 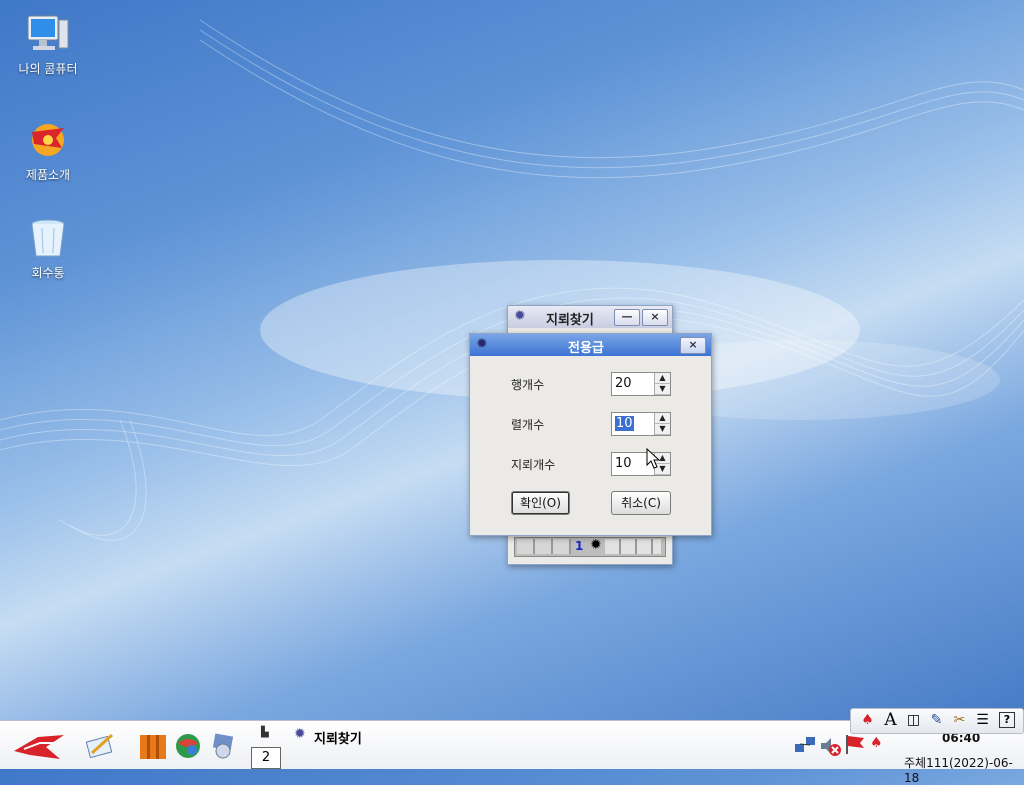 What do you see at coordinates (624, 423) in the screenshot?
I see `cols-value: 10` at bounding box center [624, 423].